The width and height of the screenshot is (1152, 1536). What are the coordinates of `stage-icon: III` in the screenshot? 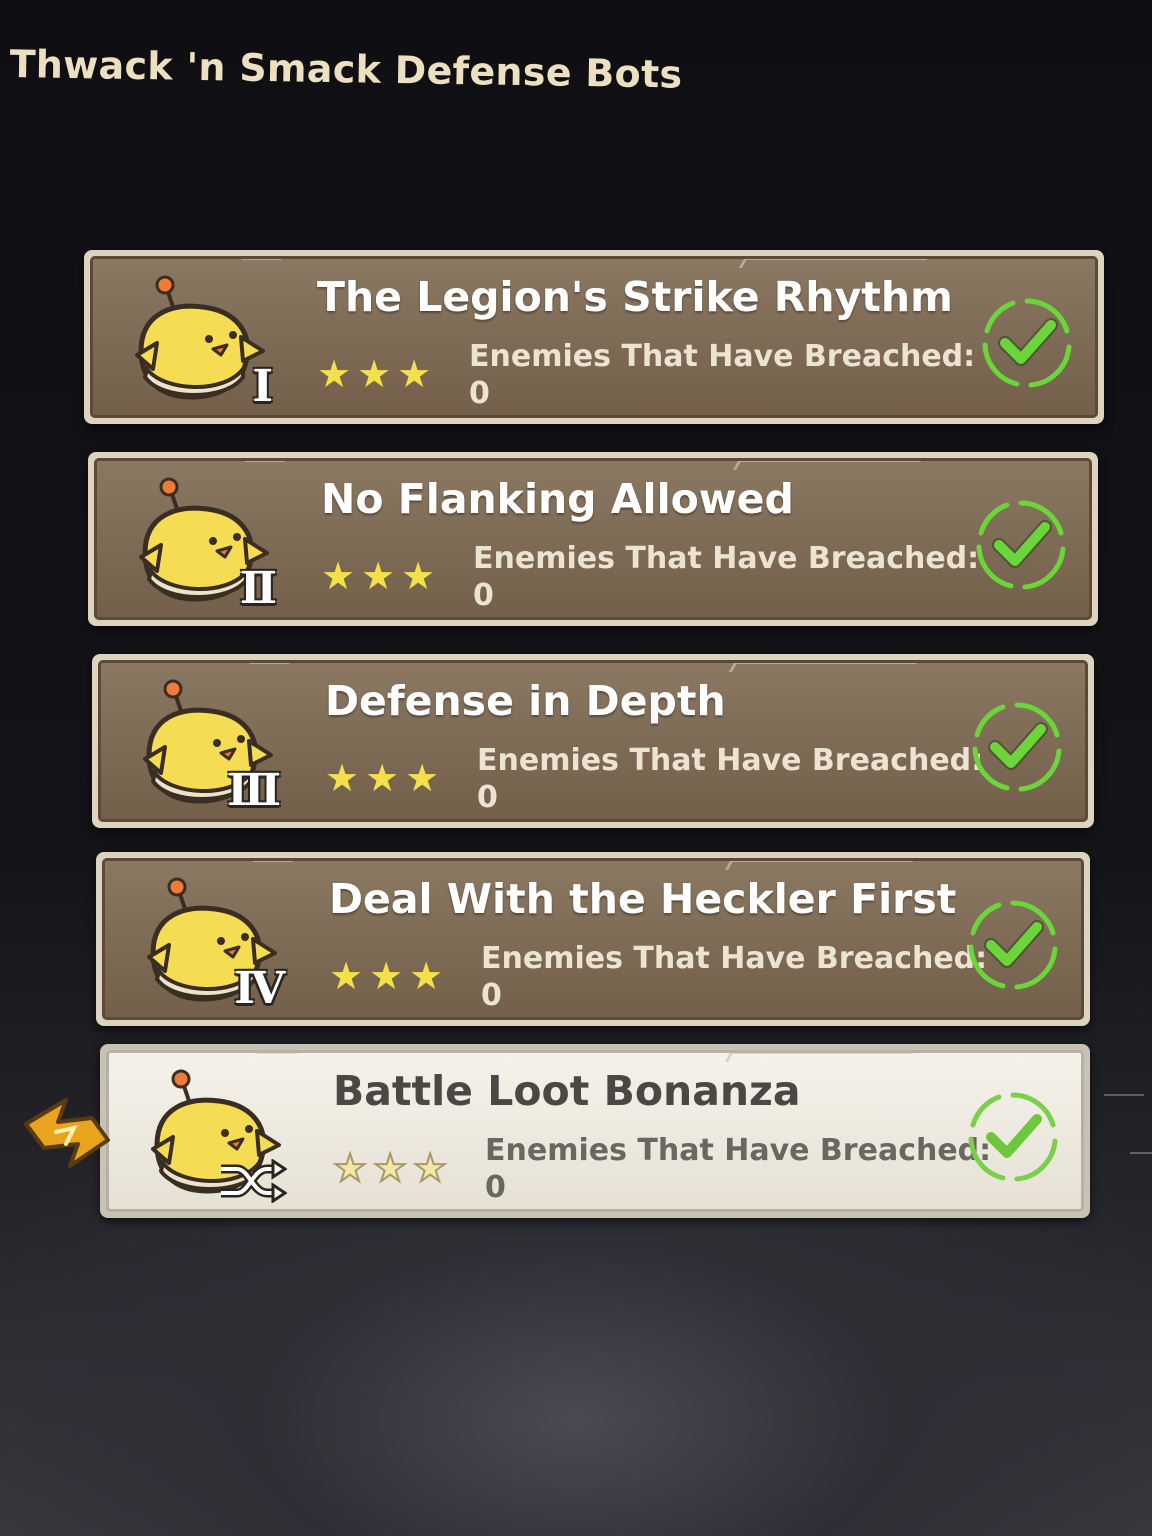 It's located at (206, 747).